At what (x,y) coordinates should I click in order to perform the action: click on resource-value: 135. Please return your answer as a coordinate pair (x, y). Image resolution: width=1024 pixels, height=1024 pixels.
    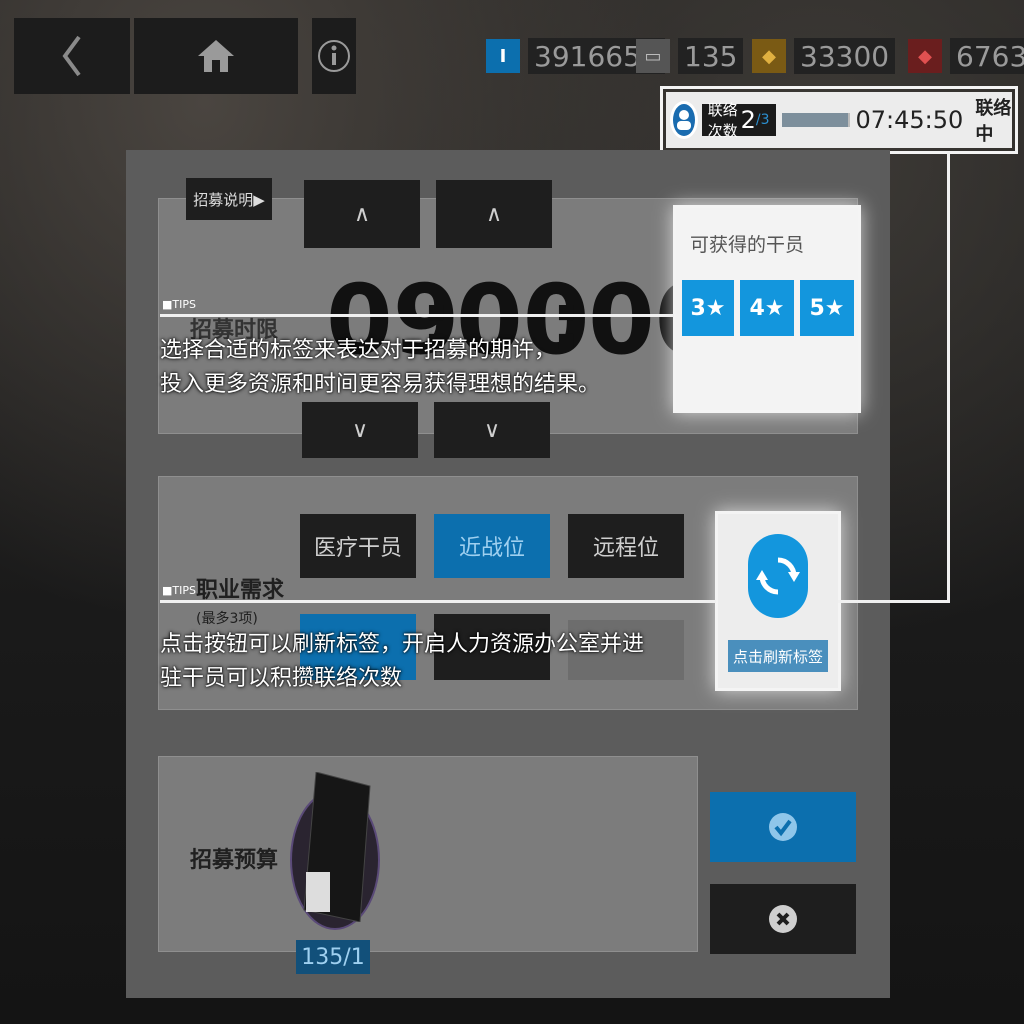
    Looking at the image, I should click on (711, 56).